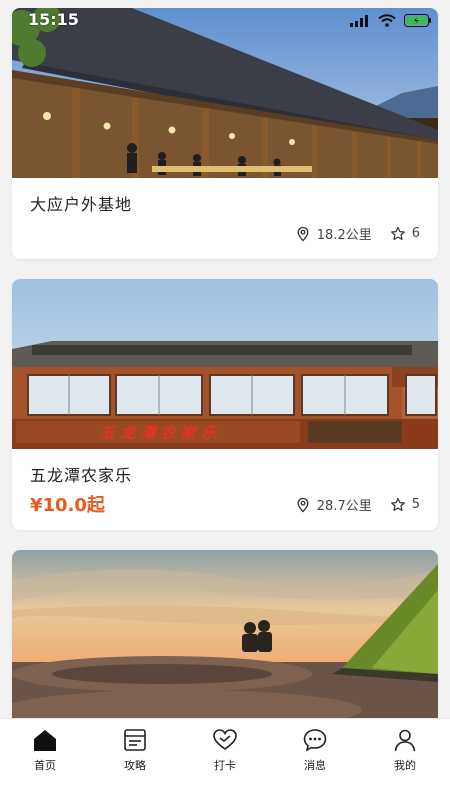  What do you see at coordinates (415, 233) in the screenshot?
I see `rating-text: 6` at bounding box center [415, 233].